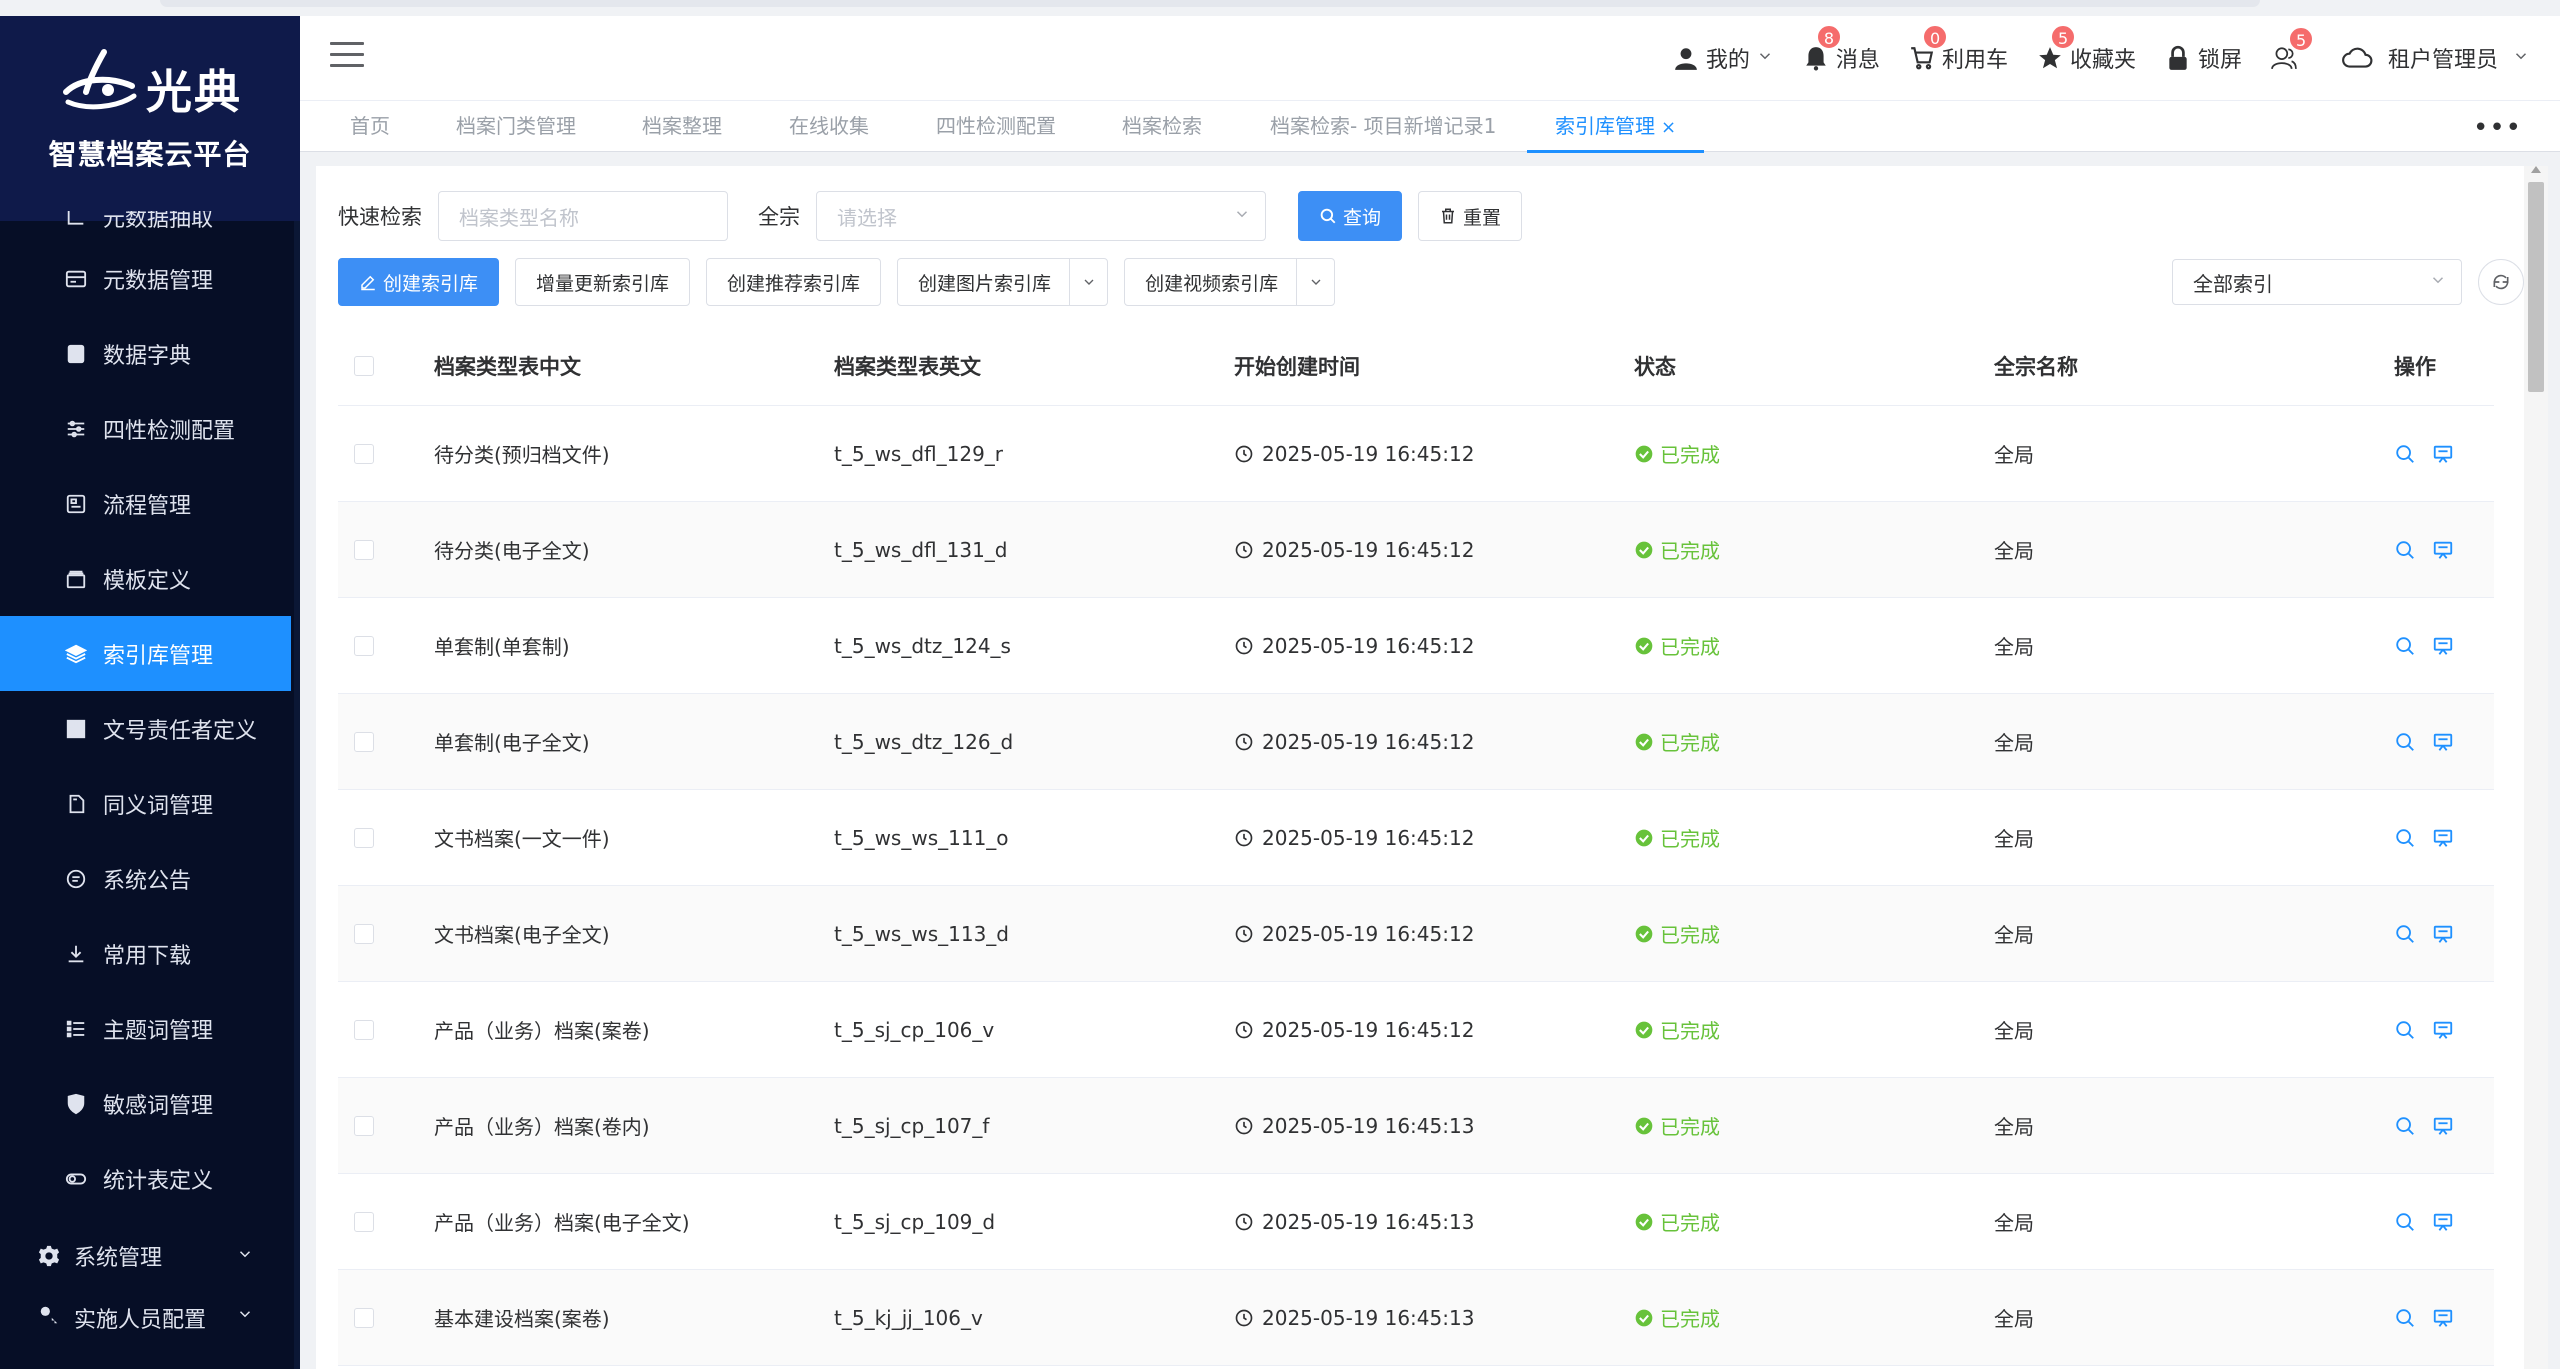  I want to click on scroll-up-icon, so click(2536, 169).